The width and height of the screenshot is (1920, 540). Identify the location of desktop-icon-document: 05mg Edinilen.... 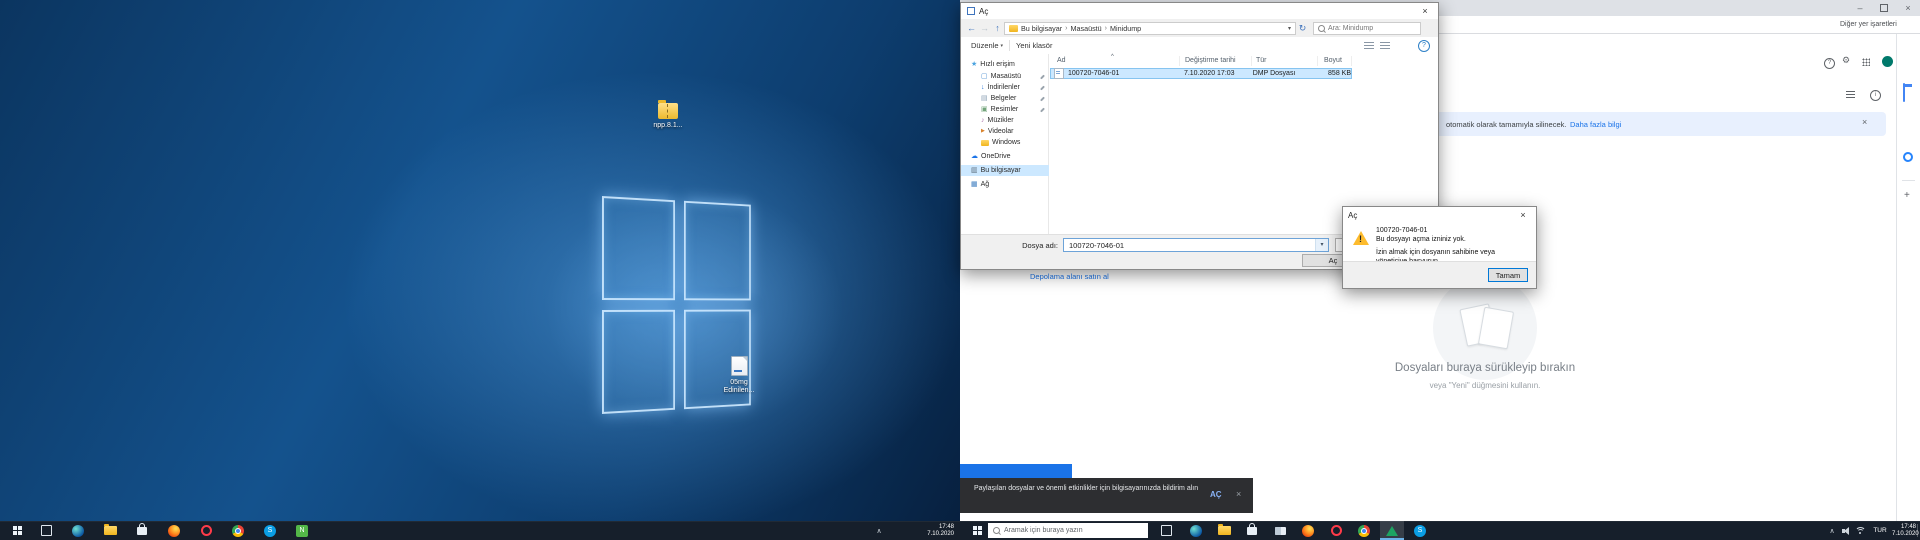
(739, 375).